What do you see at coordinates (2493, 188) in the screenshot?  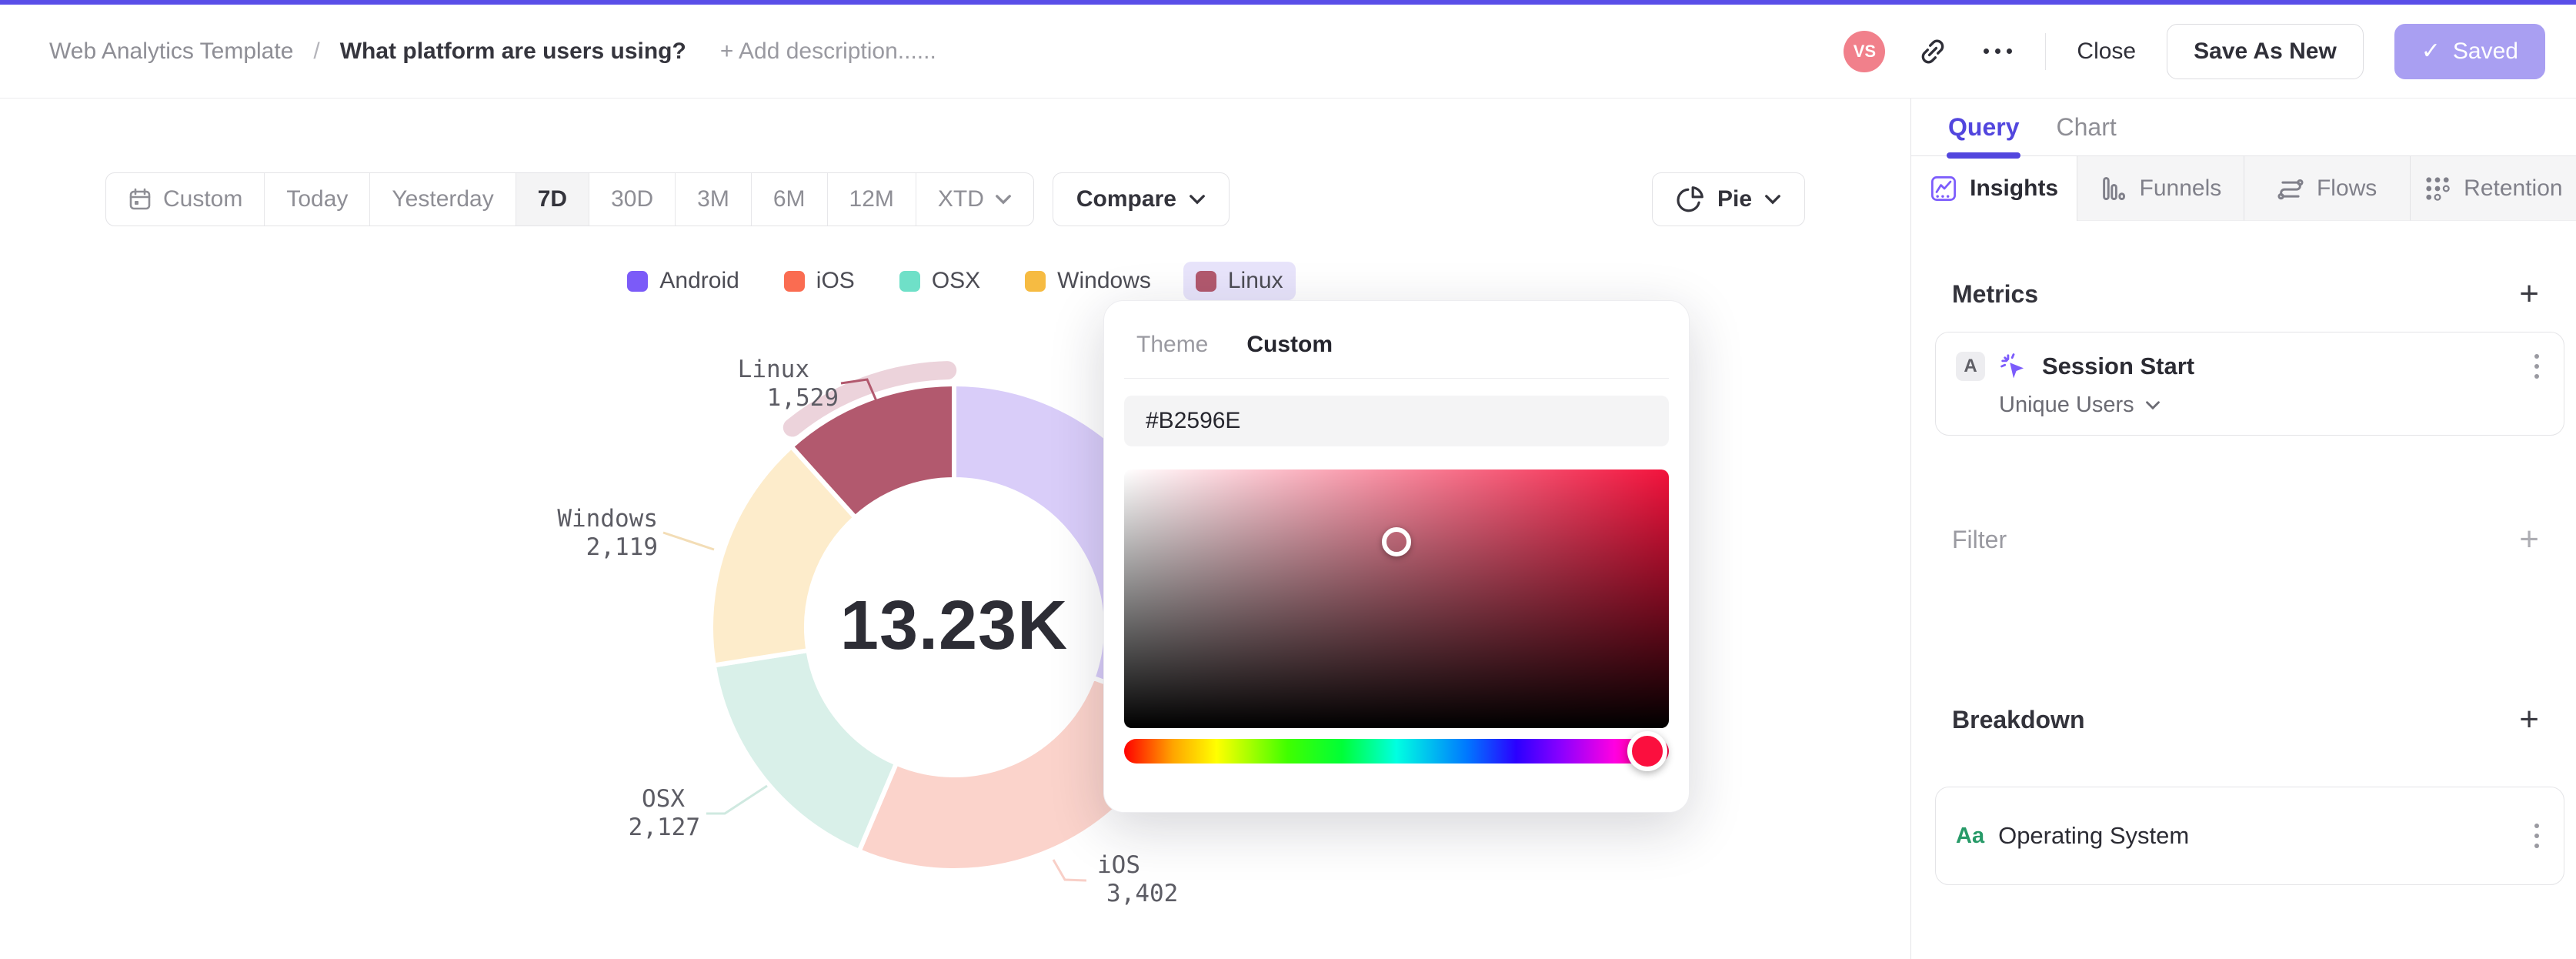 I see `query-type-retention: Retention` at bounding box center [2493, 188].